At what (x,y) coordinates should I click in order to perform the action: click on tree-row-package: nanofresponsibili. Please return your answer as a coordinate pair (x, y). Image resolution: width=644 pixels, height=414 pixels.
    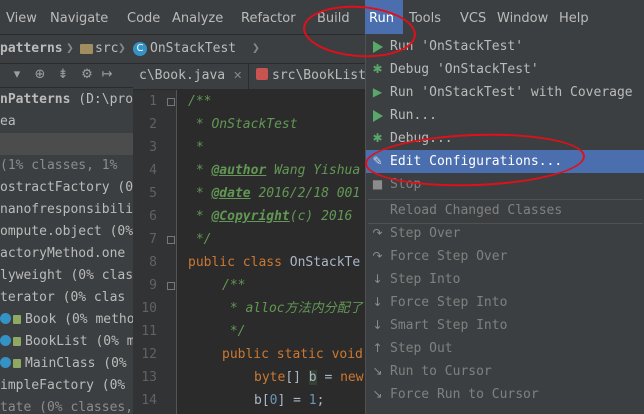
    Looking at the image, I should click on (66, 210).